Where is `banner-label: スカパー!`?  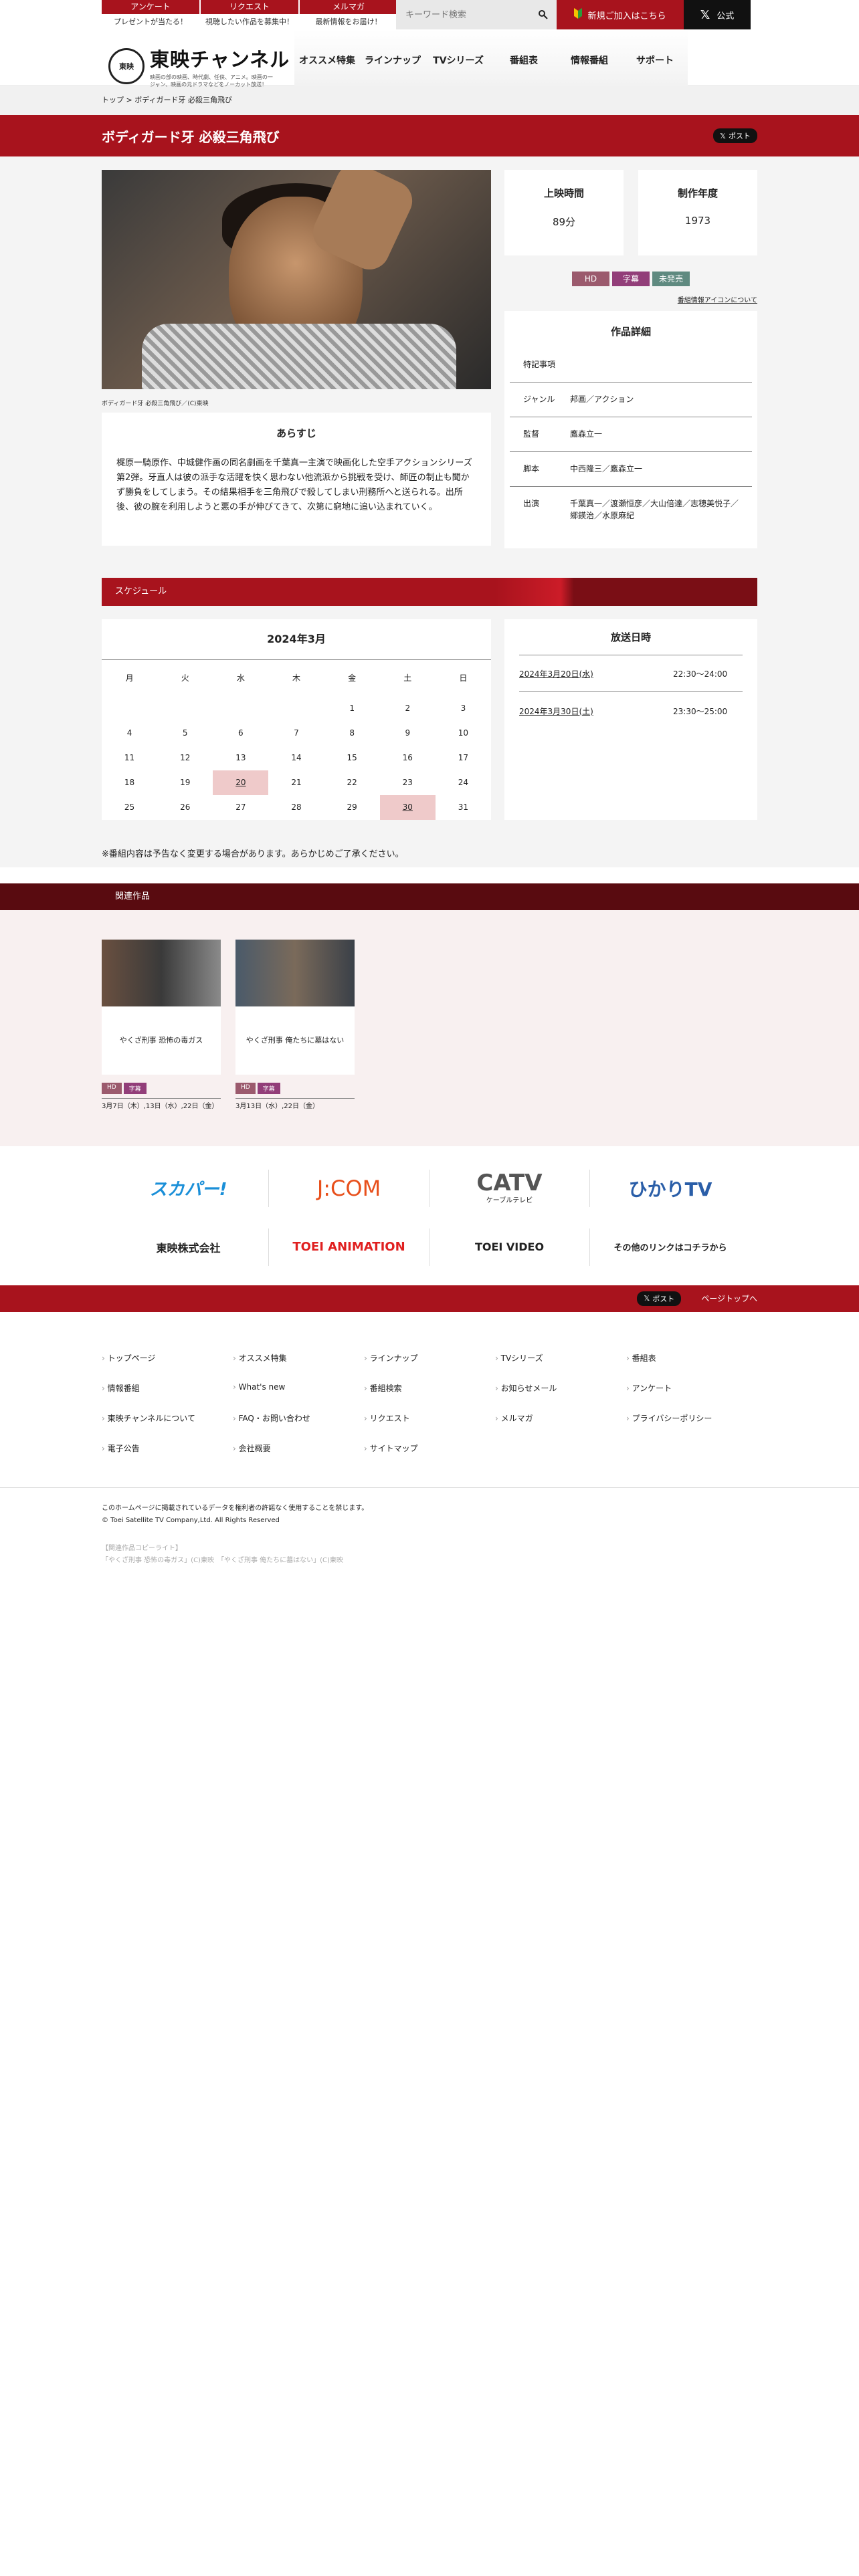 banner-label: スカパー! is located at coordinates (188, 1190).